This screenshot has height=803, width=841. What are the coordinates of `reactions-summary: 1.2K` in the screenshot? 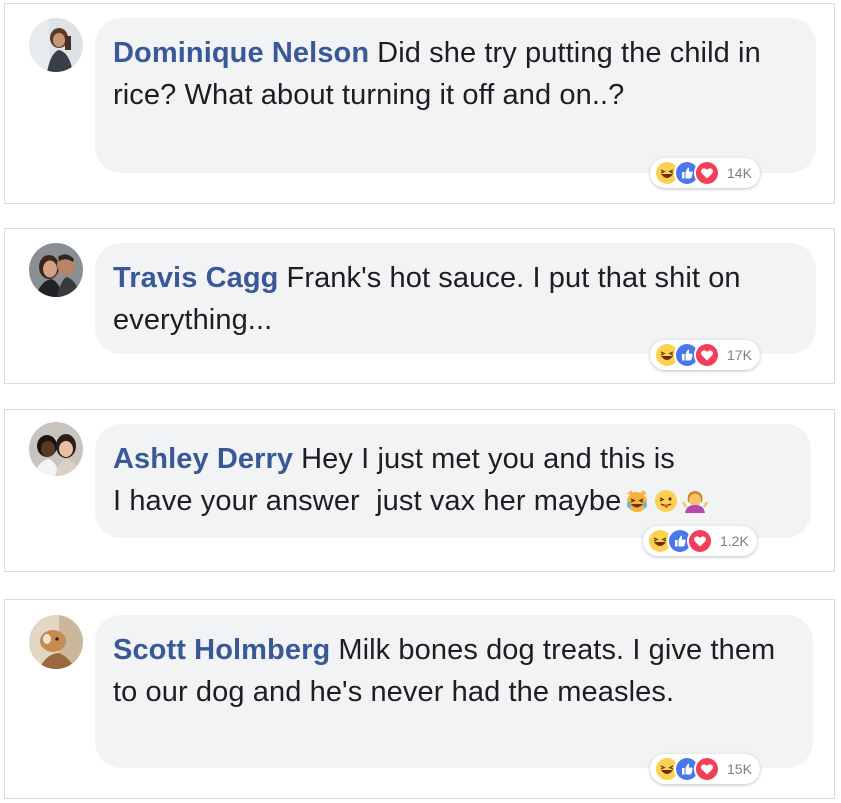 It's located at (700, 541).